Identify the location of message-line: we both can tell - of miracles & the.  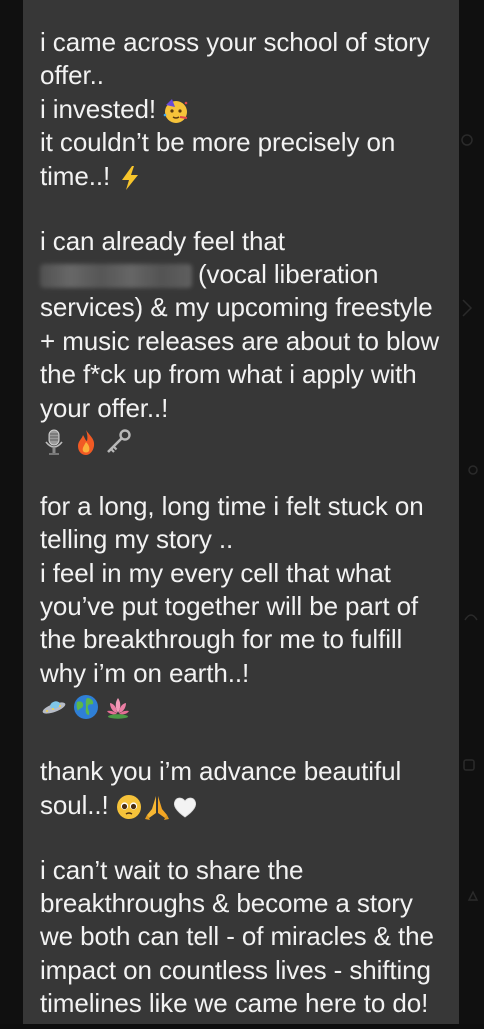
(237, 936).